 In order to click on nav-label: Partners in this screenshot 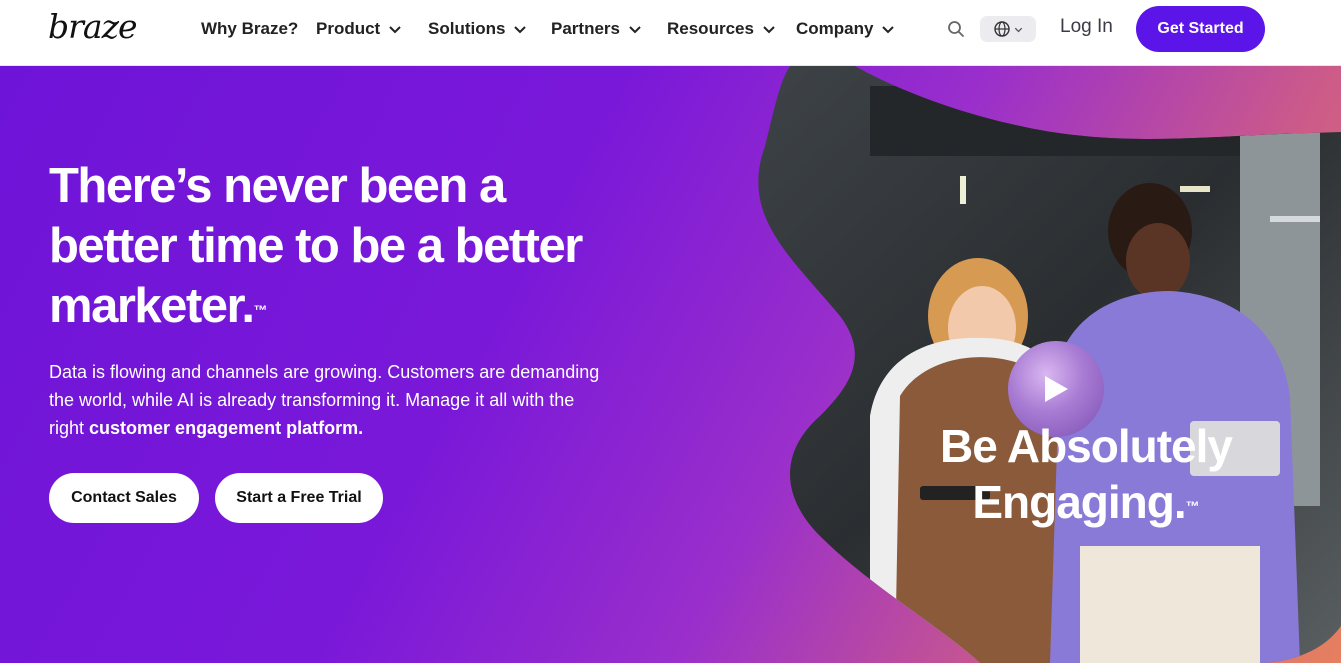, I will do `click(585, 28)`.